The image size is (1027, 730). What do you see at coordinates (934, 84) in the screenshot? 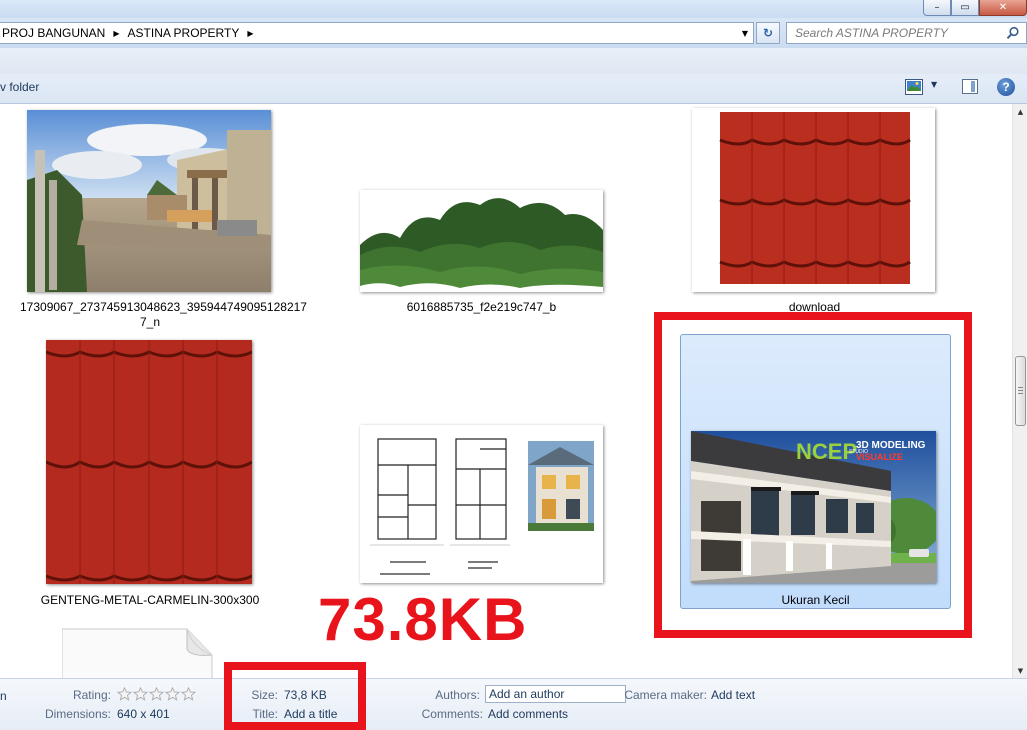
I see `view-options-dropdown: ▼` at bounding box center [934, 84].